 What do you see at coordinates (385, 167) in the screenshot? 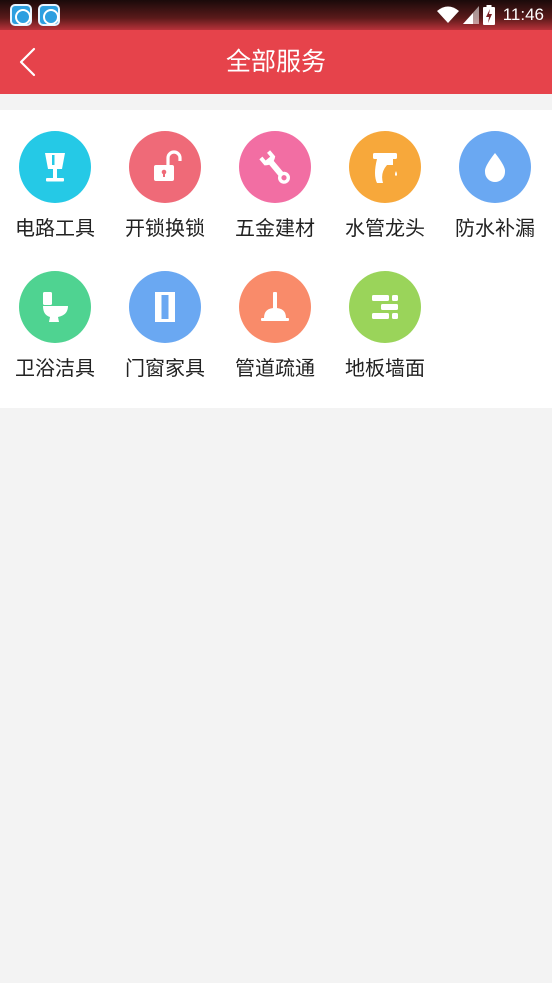
I see `faucet-icon` at bounding box center [385, 167].